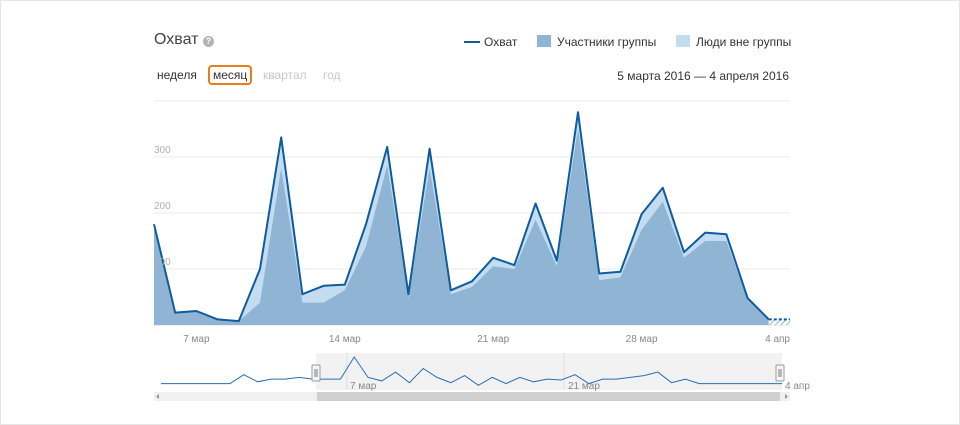 Image resolution: width=960 pixels, height=425 pixels. What do you see at coordinates (162, 206) in the screenshot?
I see `y-tick-label: 200` at bounding box center [162, 206].